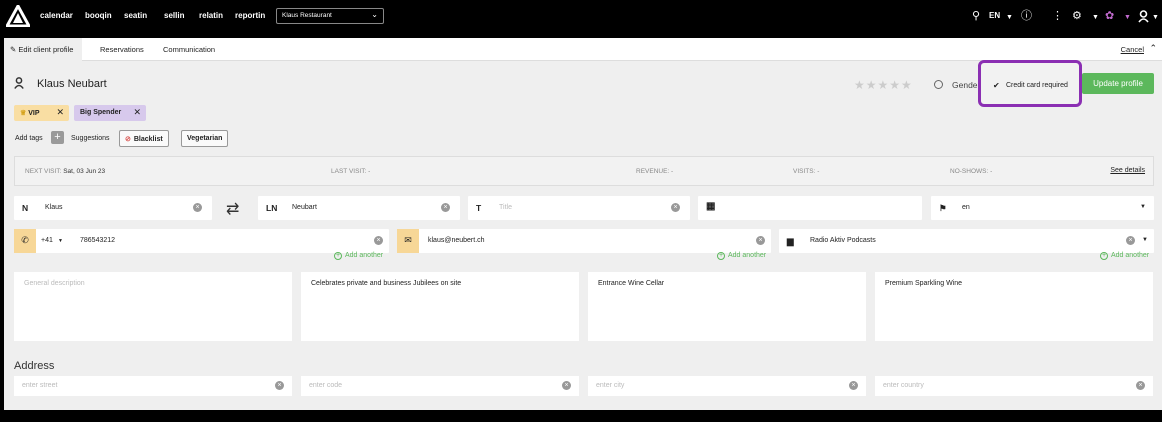 This screenshot has width=1162, height=422. Describe the element at coordinates (790, 241) in the screenshot. I see `briefcase-icon: ▆` at that location.